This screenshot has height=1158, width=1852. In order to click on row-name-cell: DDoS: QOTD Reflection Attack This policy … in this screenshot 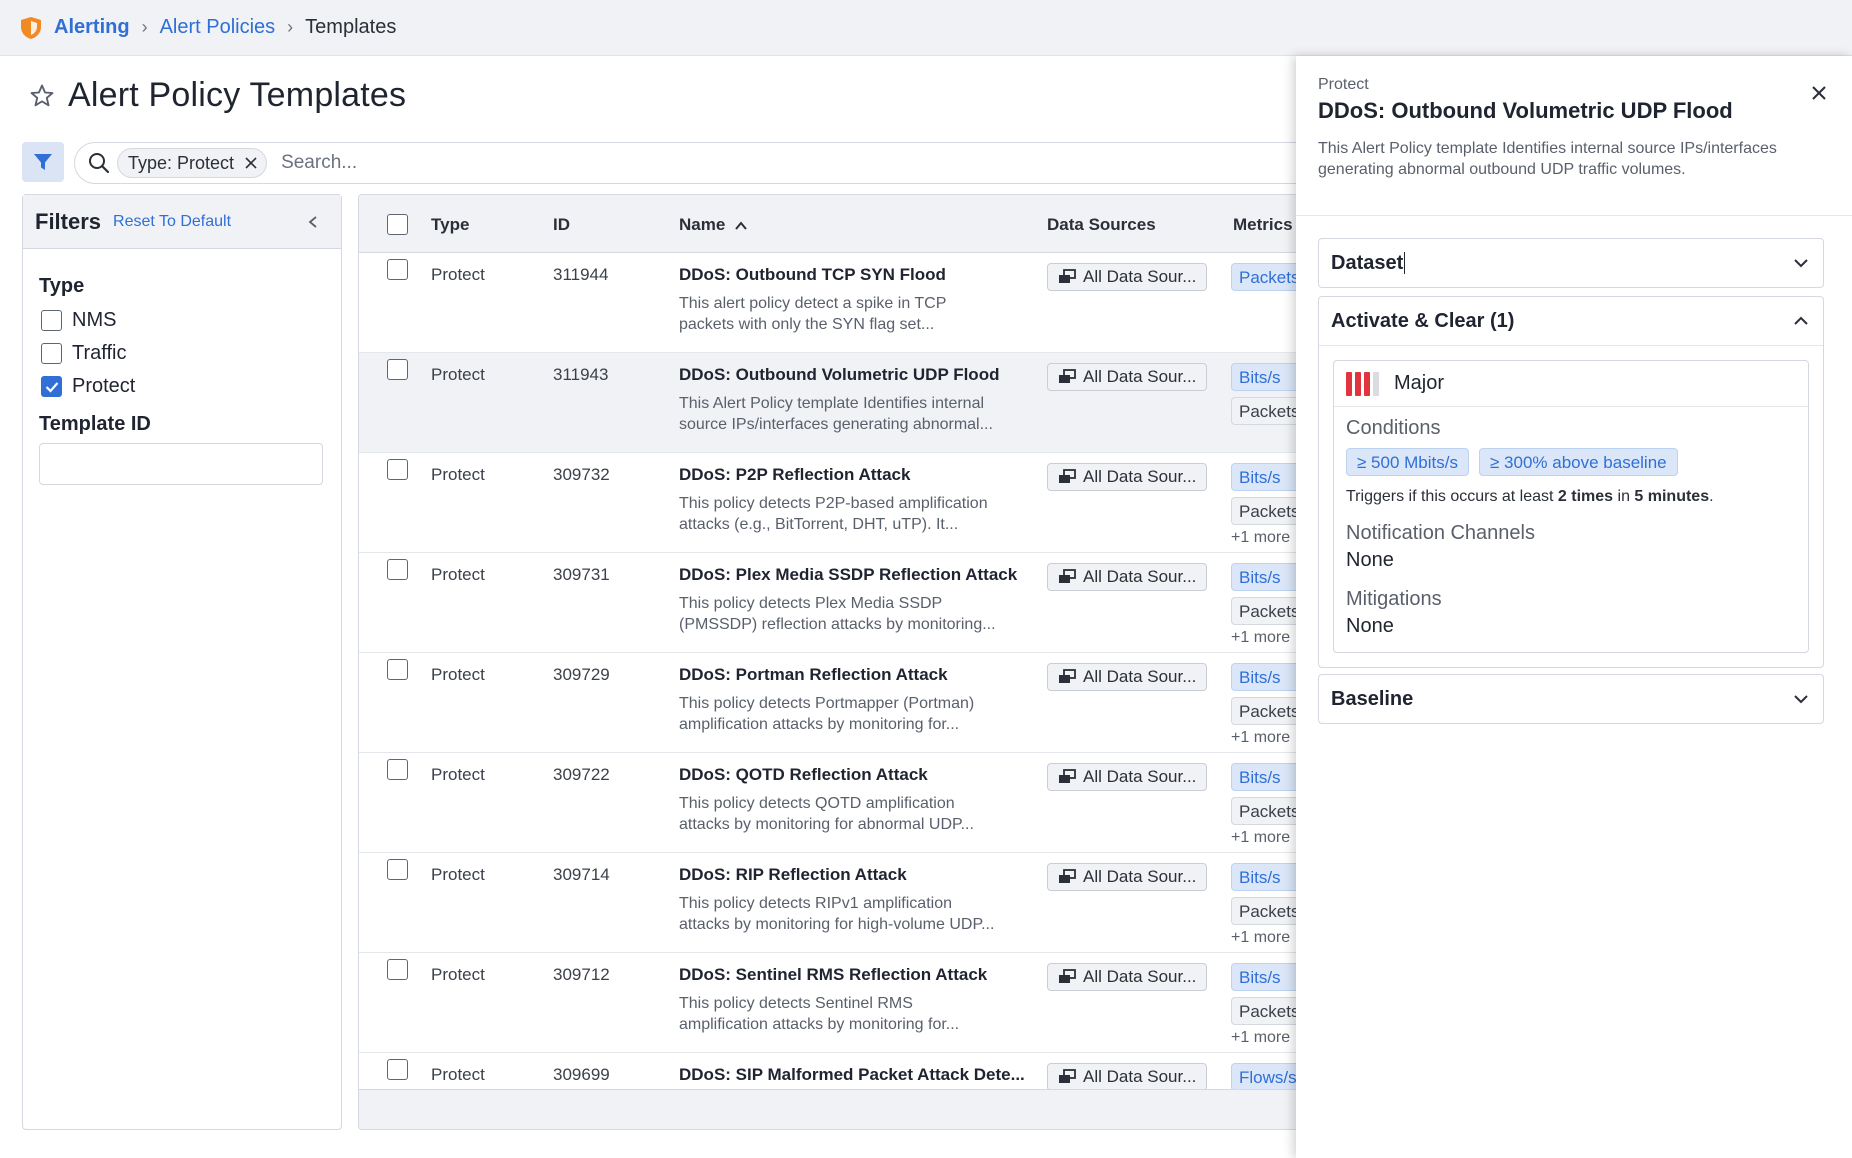, I will do `click(856, 800)`.